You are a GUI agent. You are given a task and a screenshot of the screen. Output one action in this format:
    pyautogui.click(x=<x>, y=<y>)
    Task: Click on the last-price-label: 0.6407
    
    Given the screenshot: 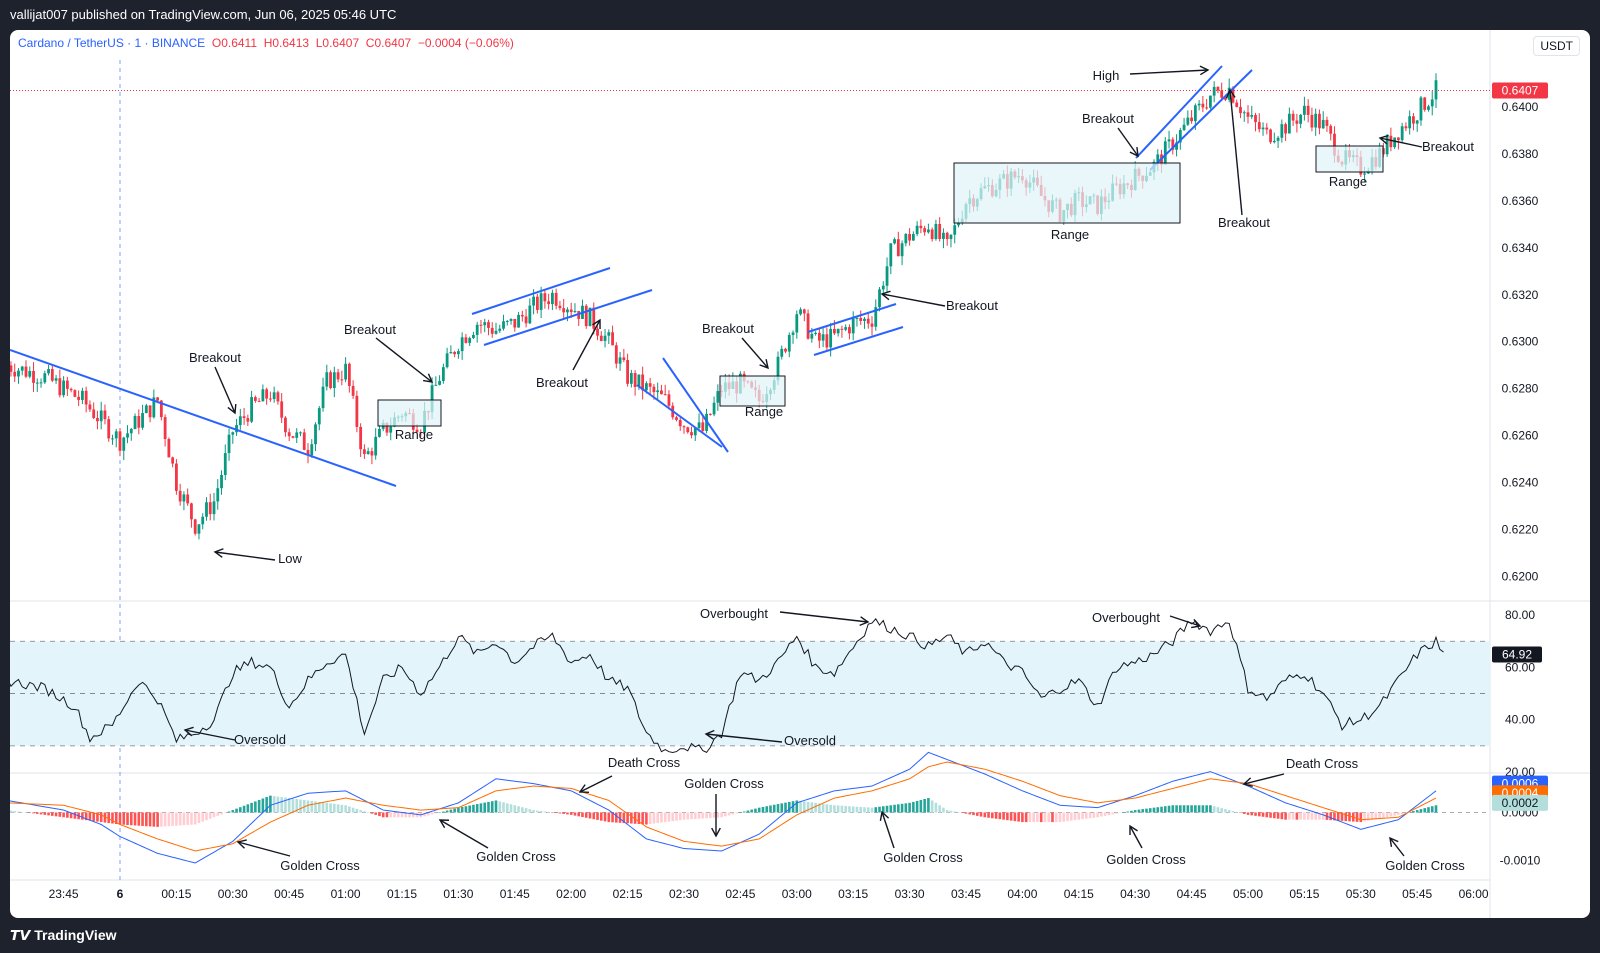 What is the action you would take?
    pyautogui.click(x=1520, y=91)
    